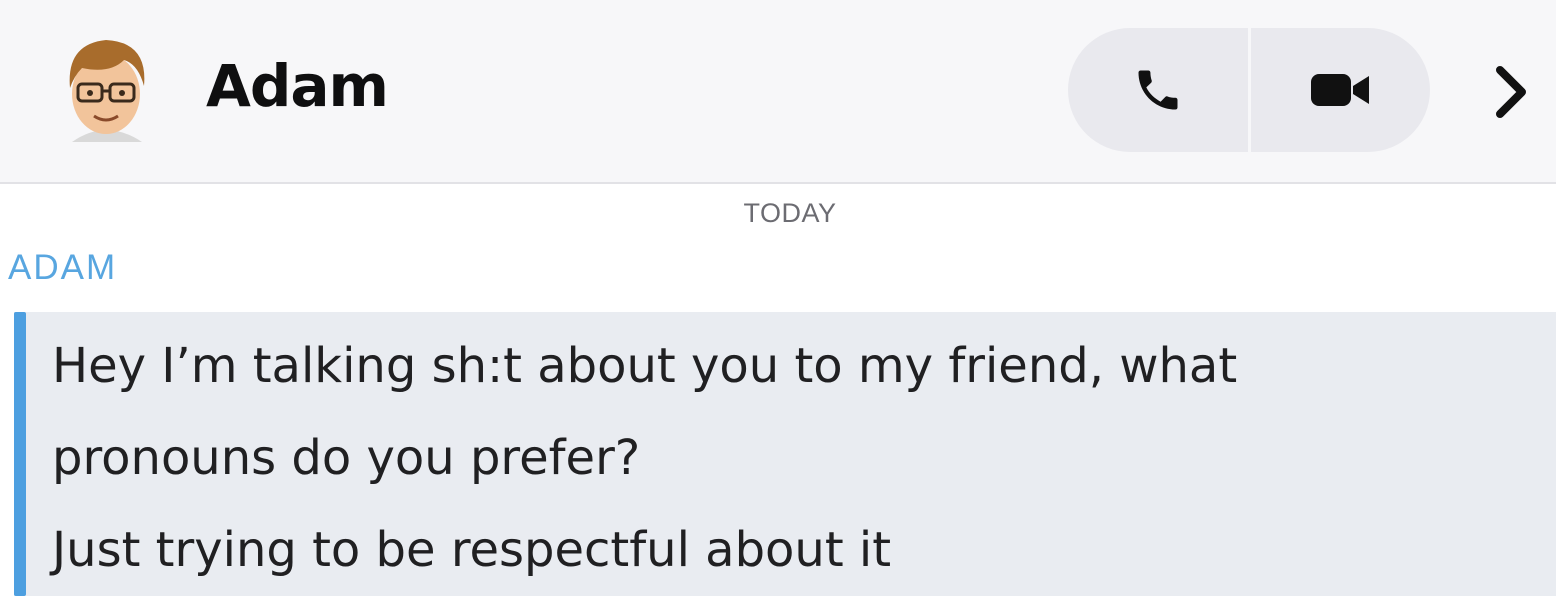 Image resolution: width=1556 pixels, height=608 pixels. Describe the element at coordinates (106, 89) in the screenshot. I see `bitmoji-avatar-icon` at that location.